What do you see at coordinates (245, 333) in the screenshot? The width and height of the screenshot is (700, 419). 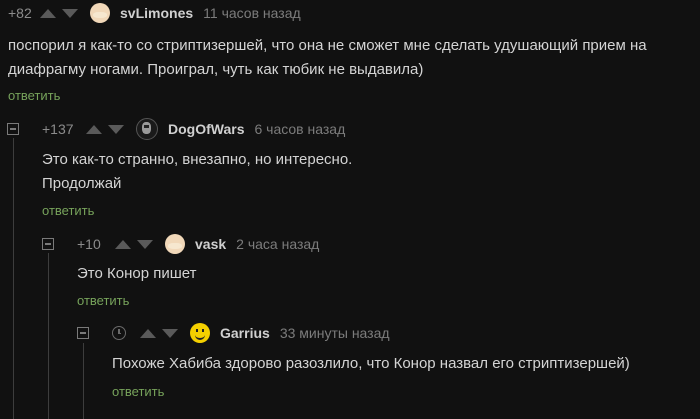 I see `author-name: Garrius` at bounding box center [245, 333].